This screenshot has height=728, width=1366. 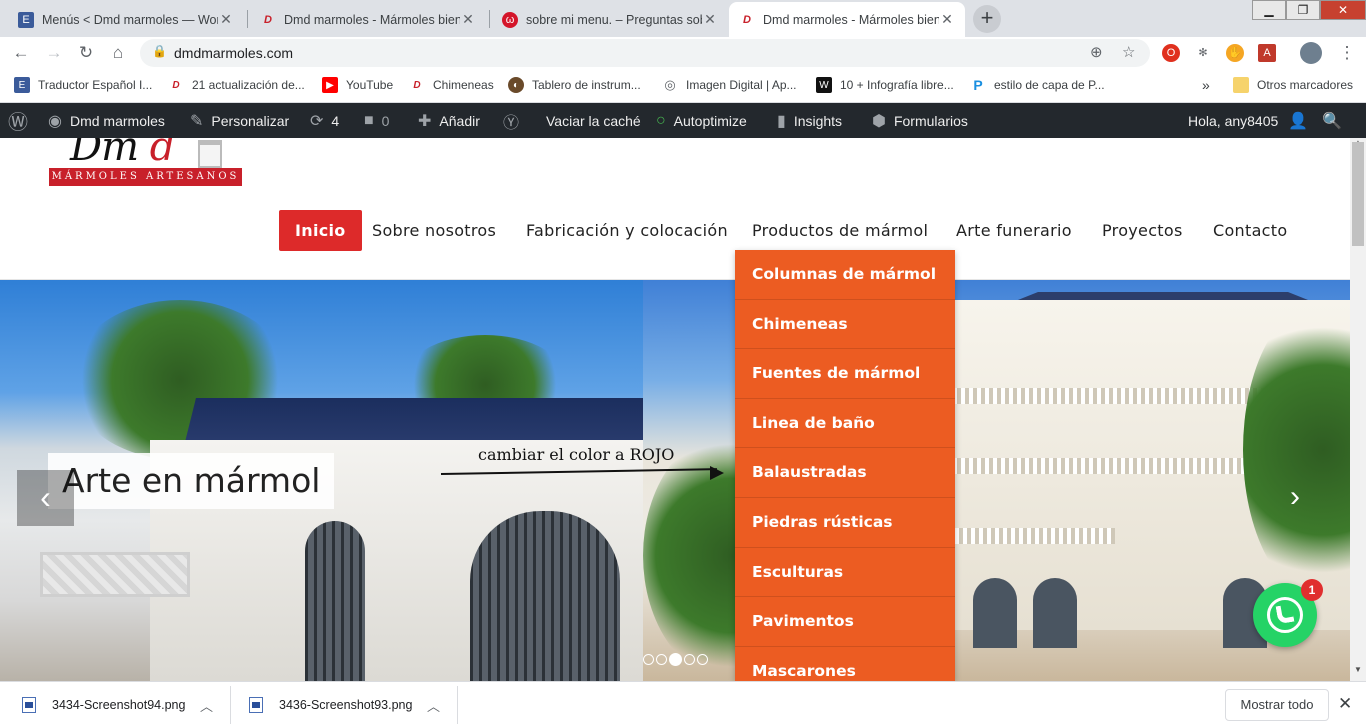 What do you see at coordinates (701, 120) in the screenshot?
I see `admin-autoptimize: ○ Autoptimize` at bounding box center [701, 120].